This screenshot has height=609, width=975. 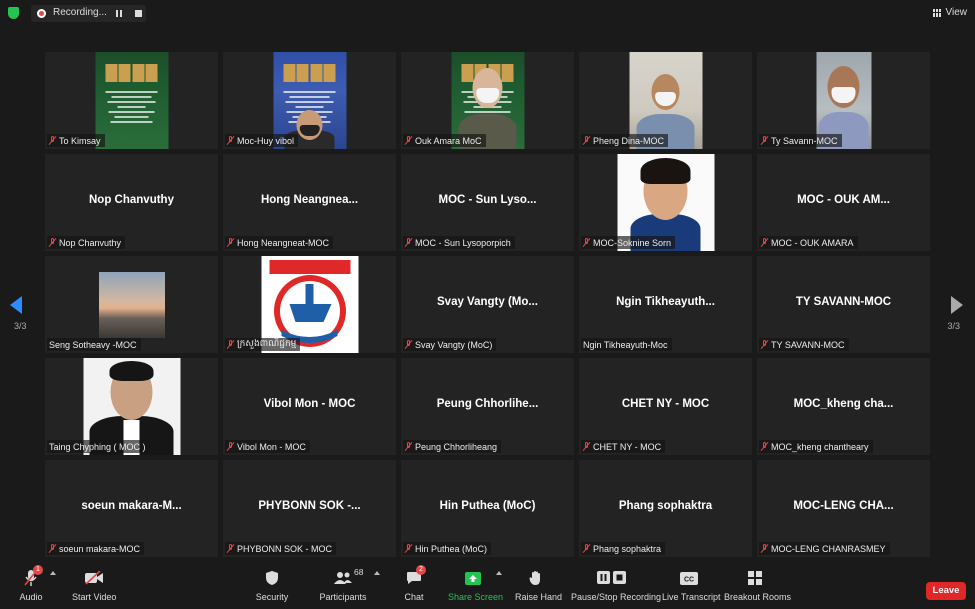 I want to click on participant-tile: PHYBONN SOK -... PHYBONN SOK - MOC, so click(x=309, y=508).